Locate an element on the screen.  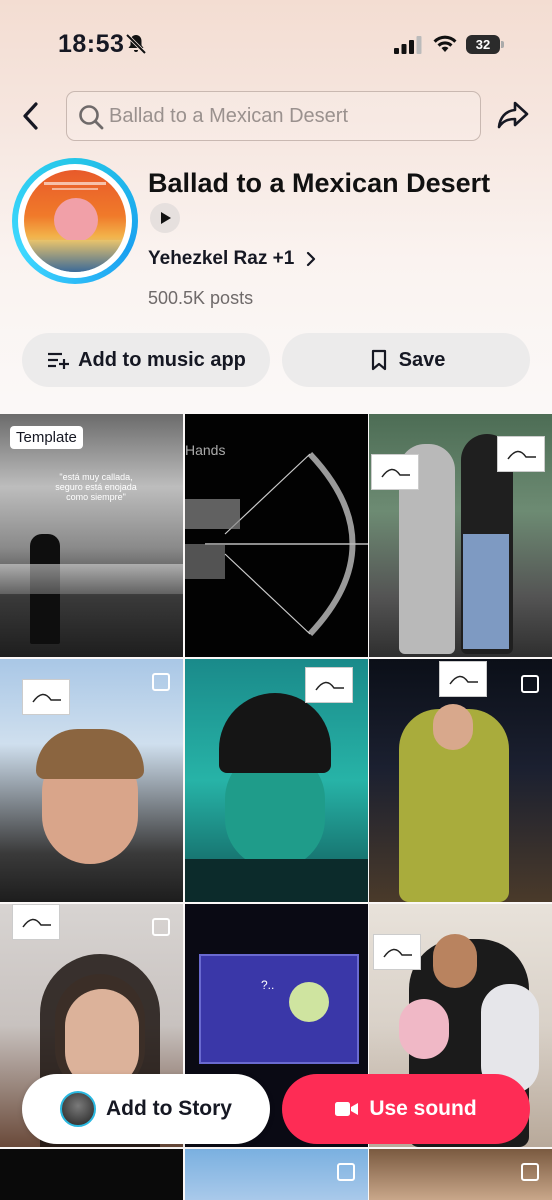
status-bar: 18:53 32 is located at coordinates (276, 45).